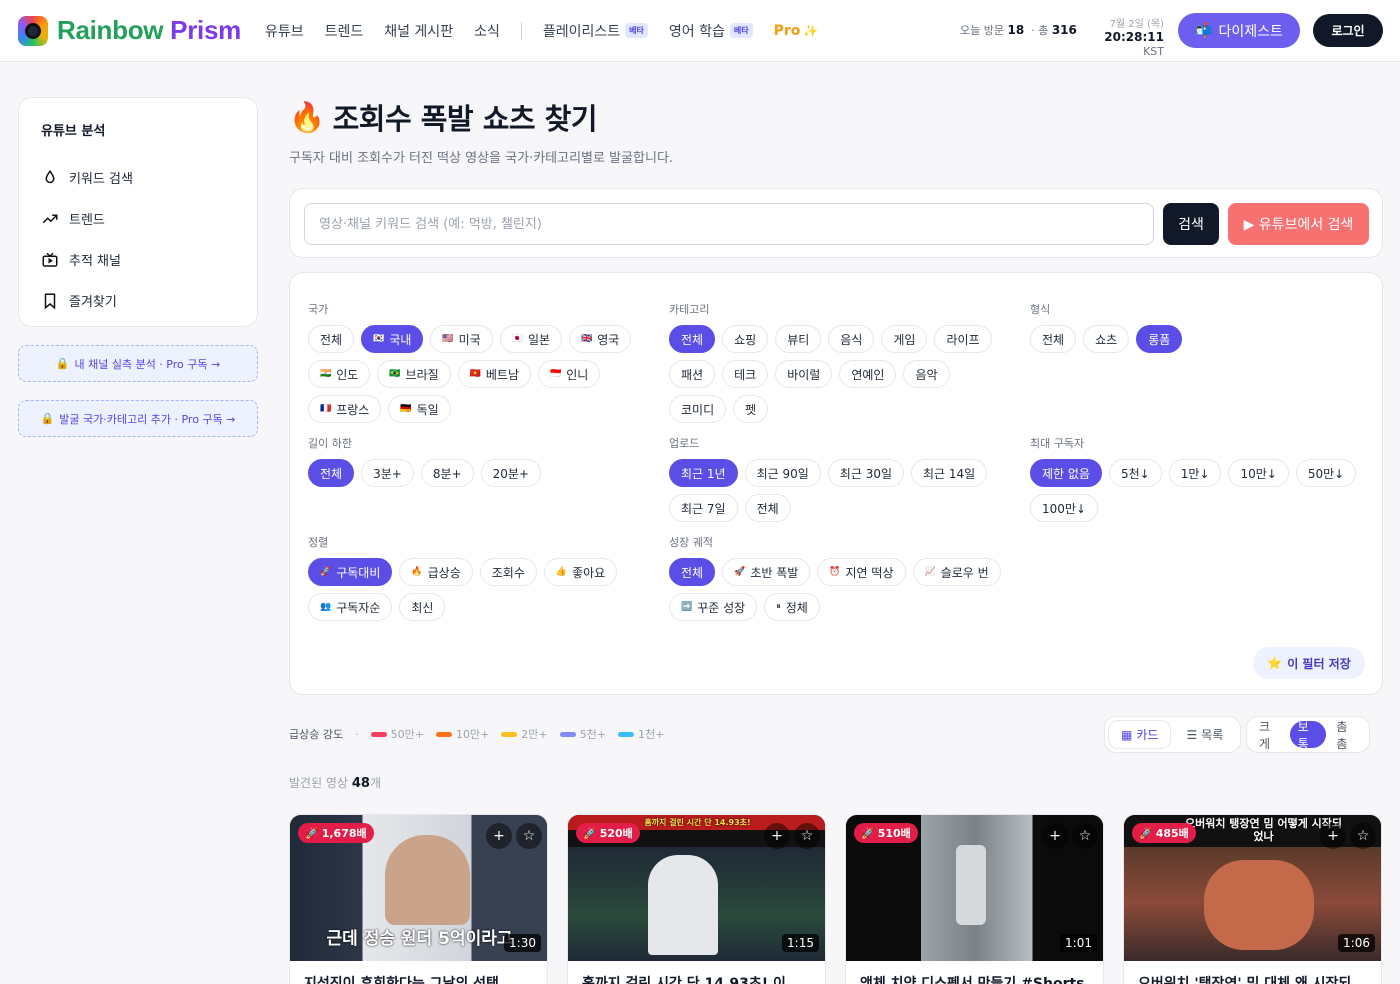 The width and height of the screenshot is (1400, 984). What do you see at coordinates (1326, 473) in the screenshot?
I see `subscriber-chip: 50만↓` at bounding box center [1326, 473].